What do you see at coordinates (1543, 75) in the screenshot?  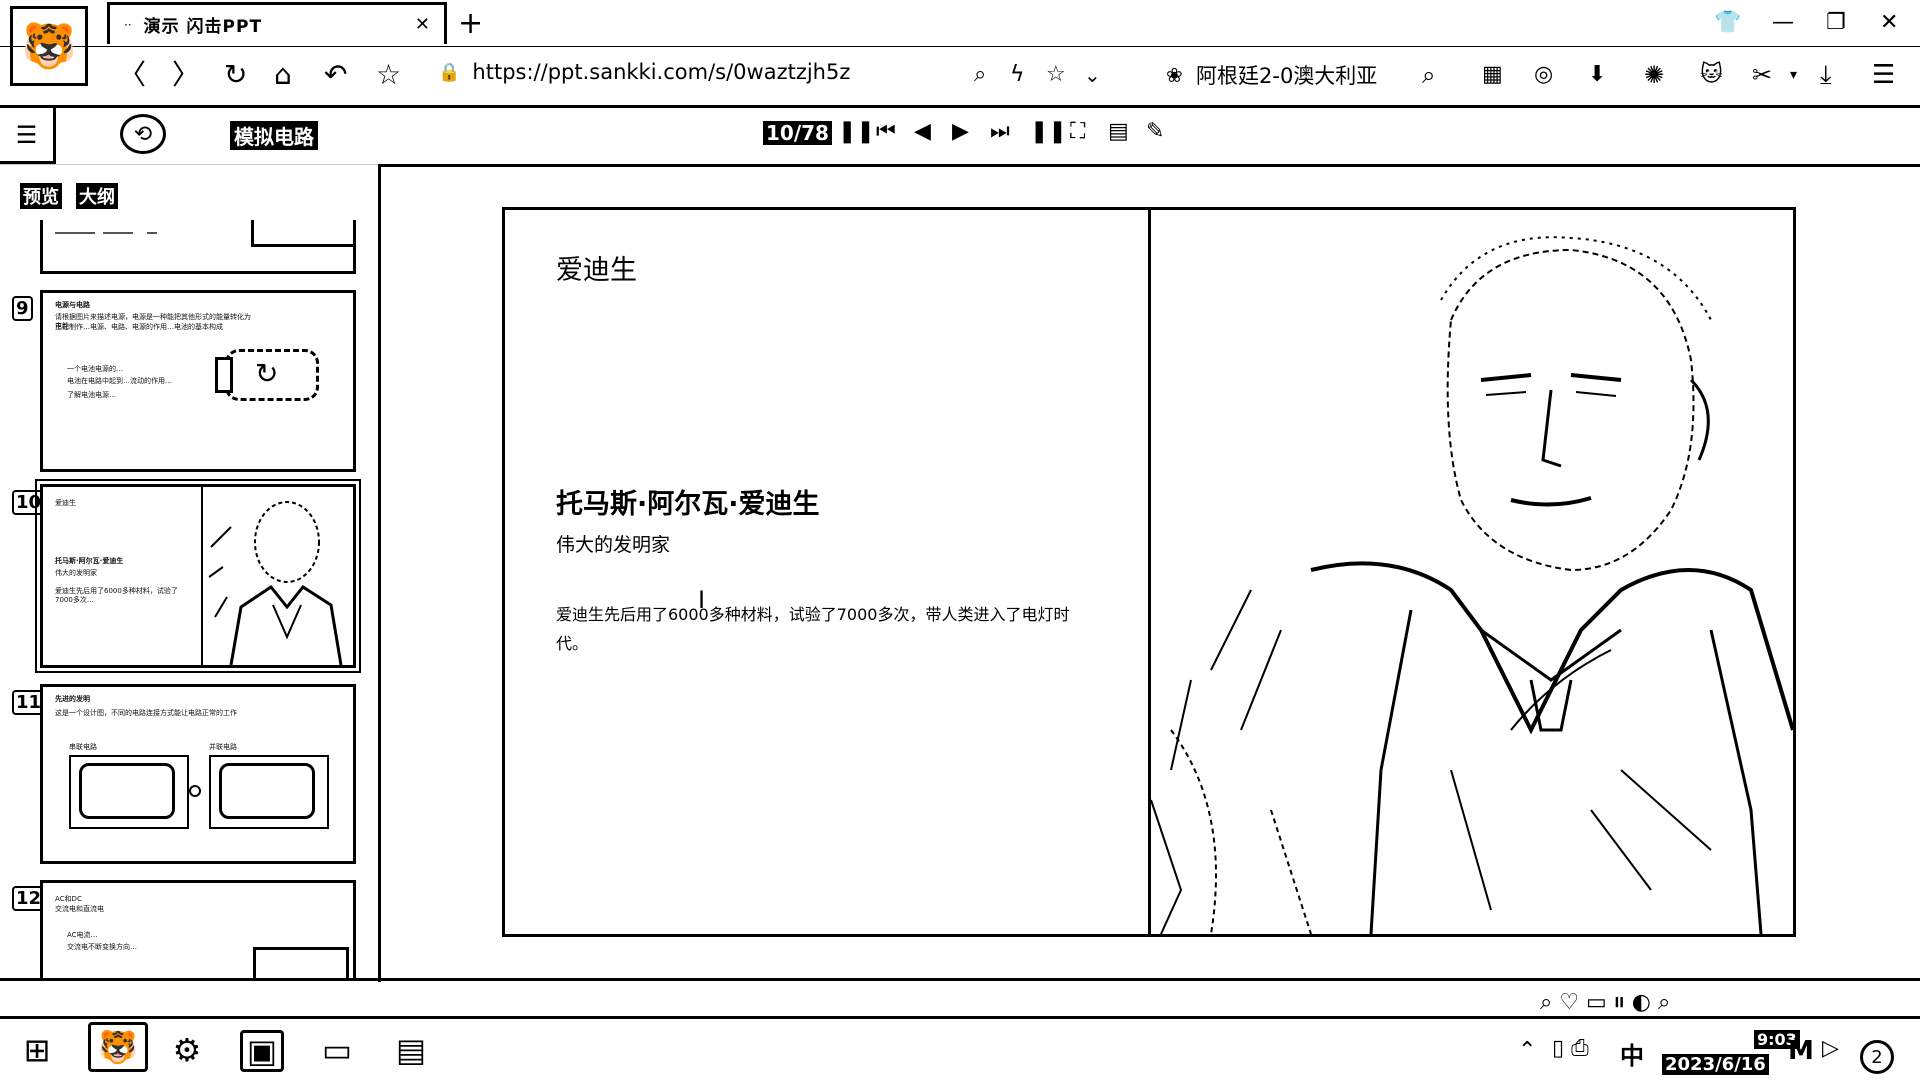 I see `extension-icon: ◎` at bounding box center [1543, 75].